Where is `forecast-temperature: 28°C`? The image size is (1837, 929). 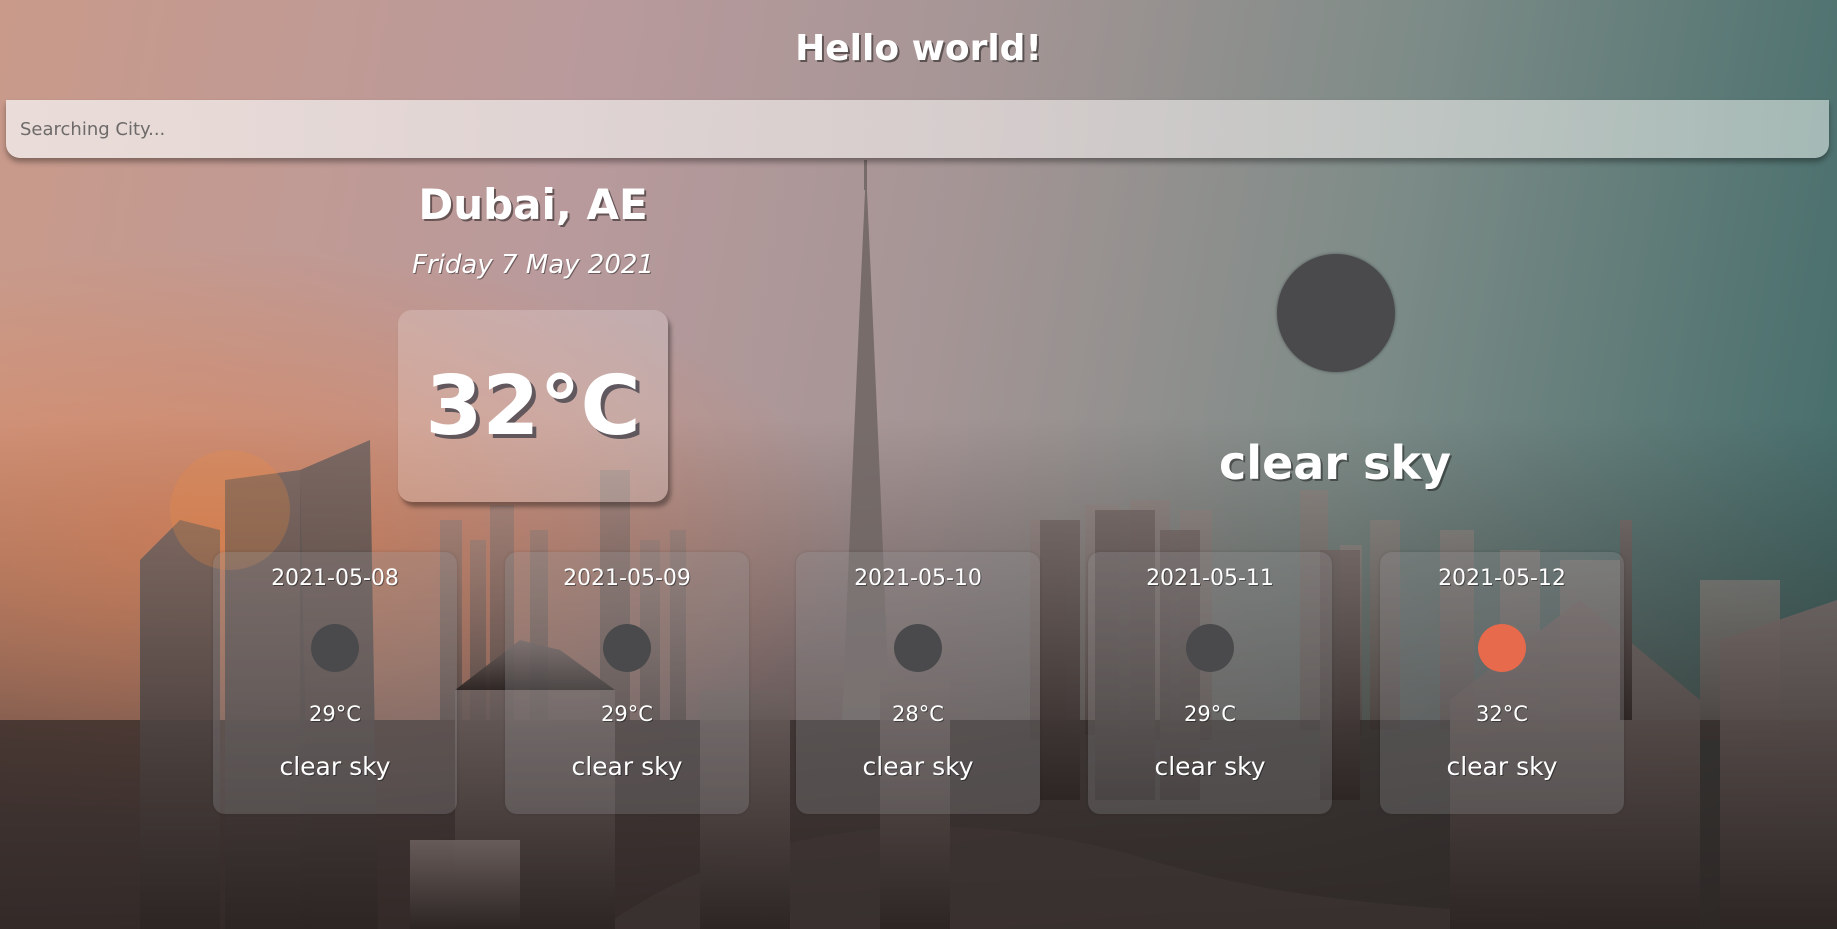 forecast-temperature: 28°C is located at coordinates (918, 714).